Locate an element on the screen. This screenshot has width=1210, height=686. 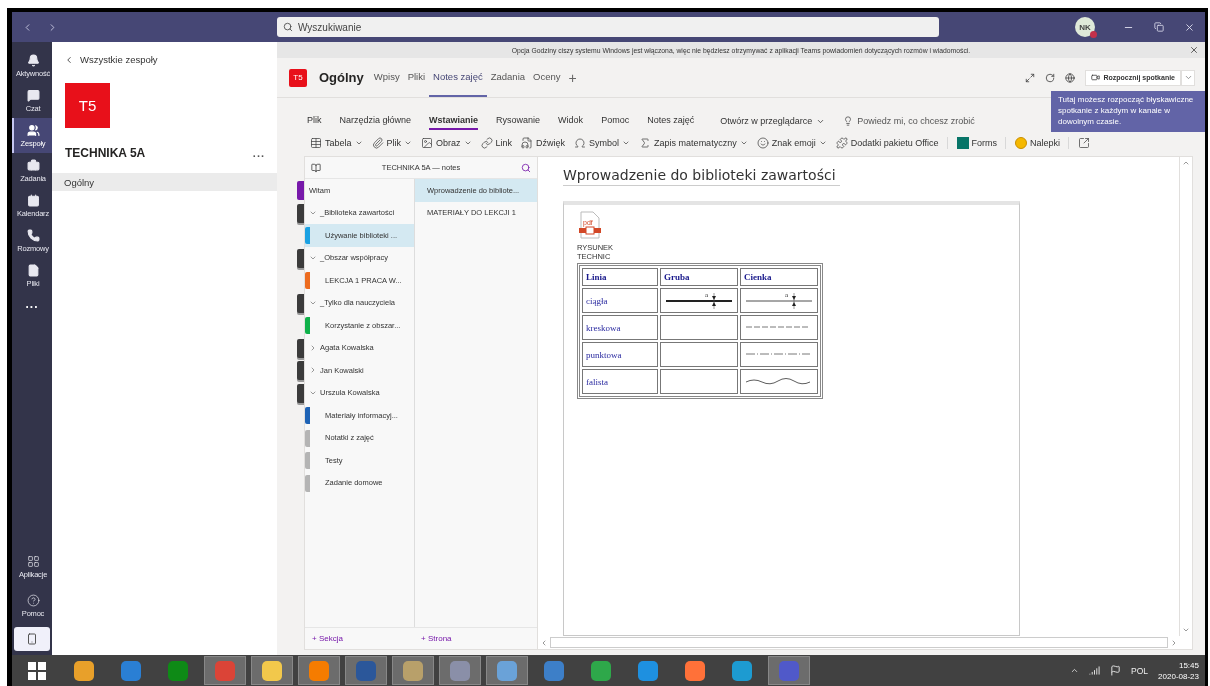
ribbon-tab: Notes zajęć is located at coordinates (671, 121).